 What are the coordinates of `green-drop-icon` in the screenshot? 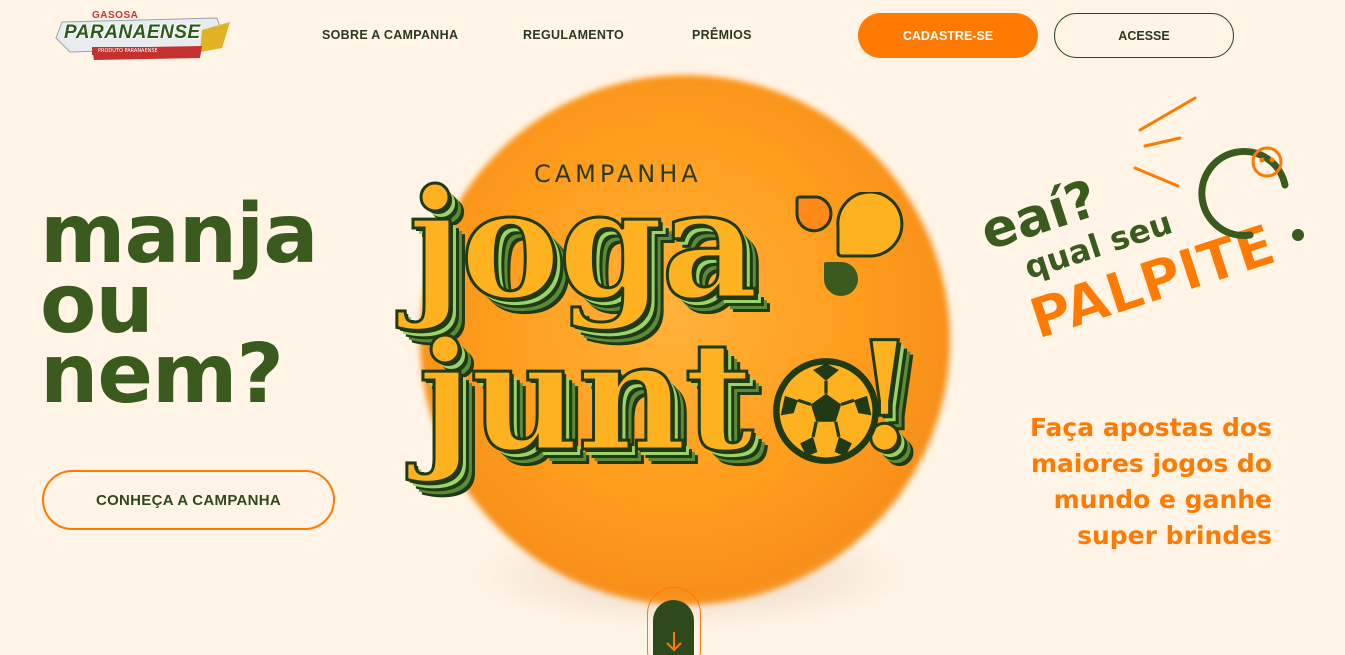 It's located at (841, 279).